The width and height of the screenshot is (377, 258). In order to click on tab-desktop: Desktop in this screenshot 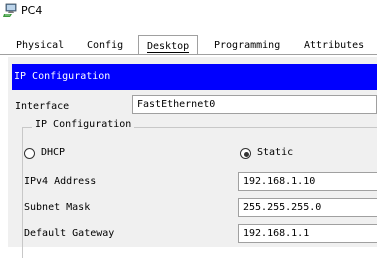, I will do `click(168, 44)`.